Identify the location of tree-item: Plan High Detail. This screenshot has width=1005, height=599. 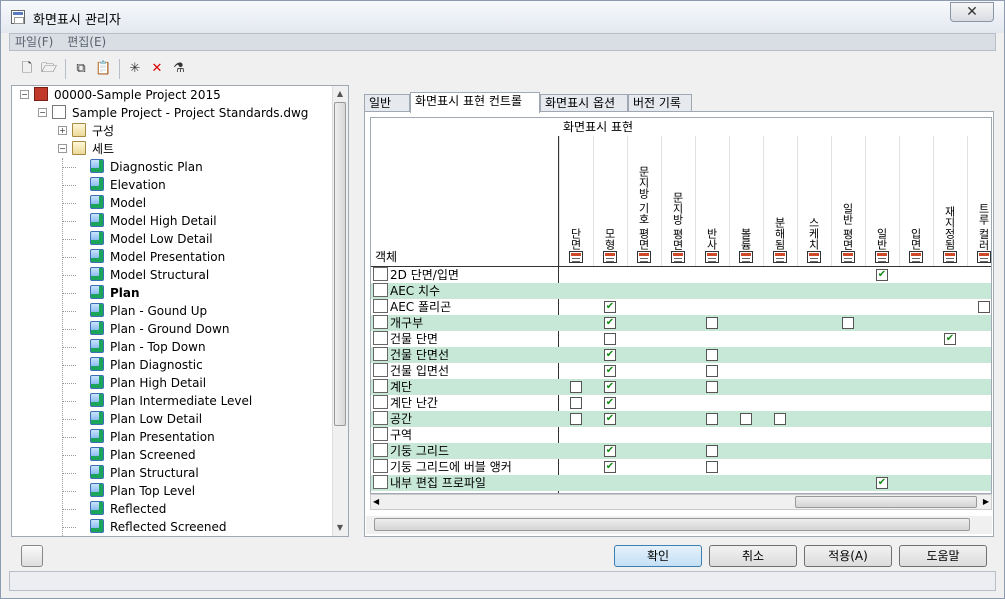
(148, 383).